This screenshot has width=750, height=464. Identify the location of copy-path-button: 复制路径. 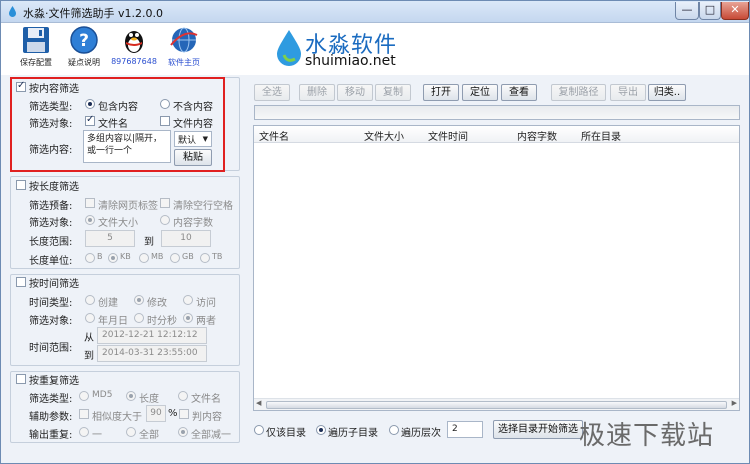
(578, 92).